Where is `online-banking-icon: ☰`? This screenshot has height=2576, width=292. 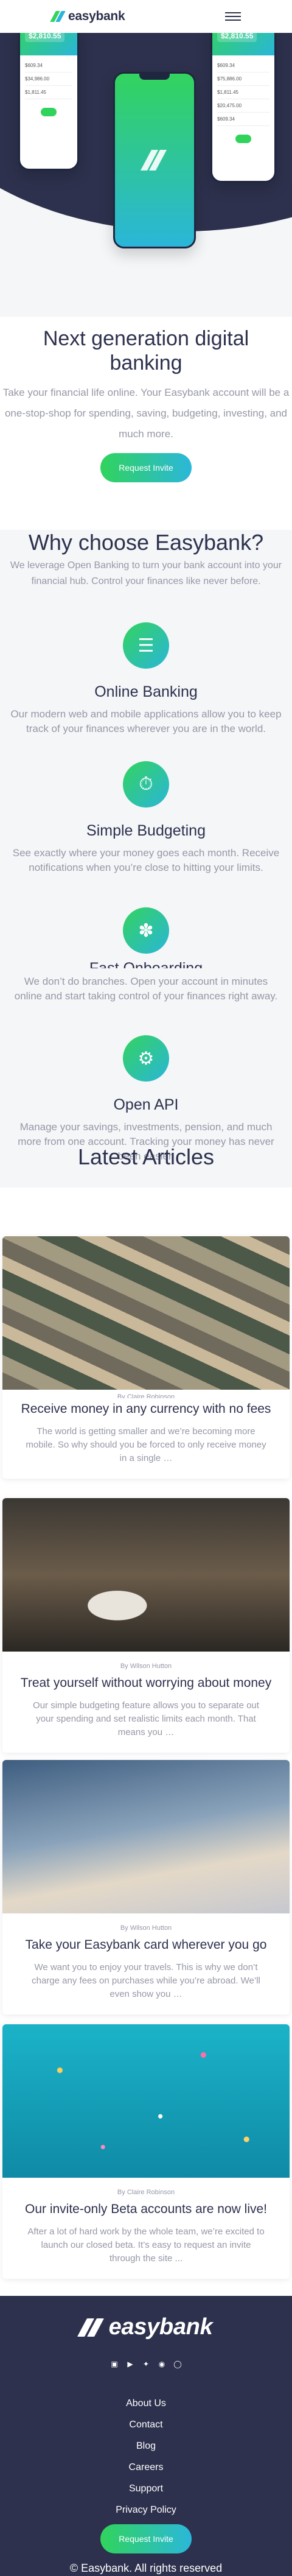 online-banking-icon: ☰ is located at coordinates (146, 645).